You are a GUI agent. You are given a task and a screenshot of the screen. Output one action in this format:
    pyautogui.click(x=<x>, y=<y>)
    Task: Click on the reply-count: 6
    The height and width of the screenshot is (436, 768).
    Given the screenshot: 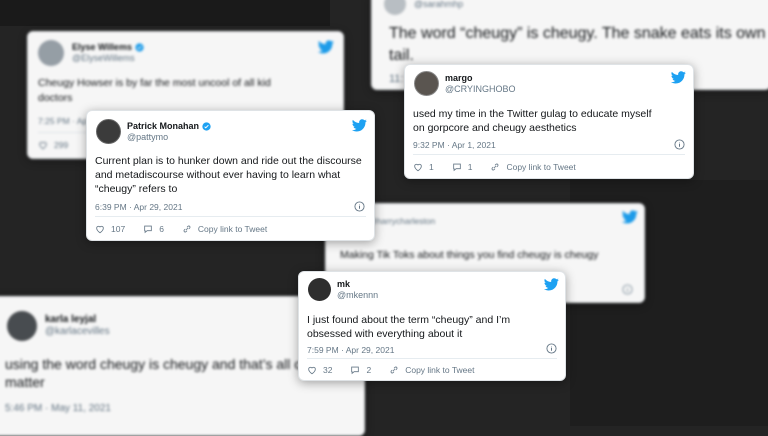 What is the action you would take?
    pyautogui.click(x=161, y=229)
    